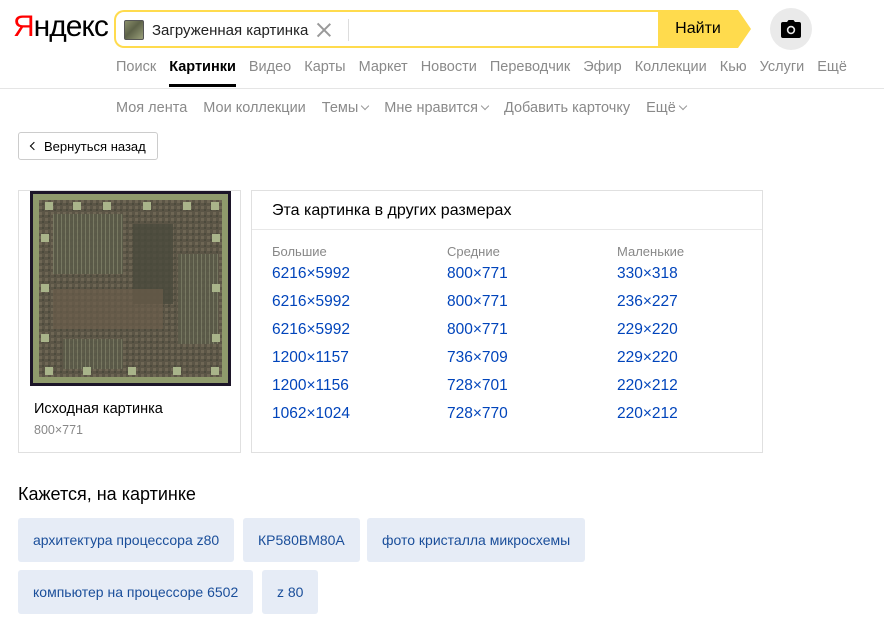 Image resolution: width=884 pixels, height=628 pixels. What do you see at coordinates (650, 278) in the screenshot?
I see `size-link: 330×318` at bounding box center [650, 278].